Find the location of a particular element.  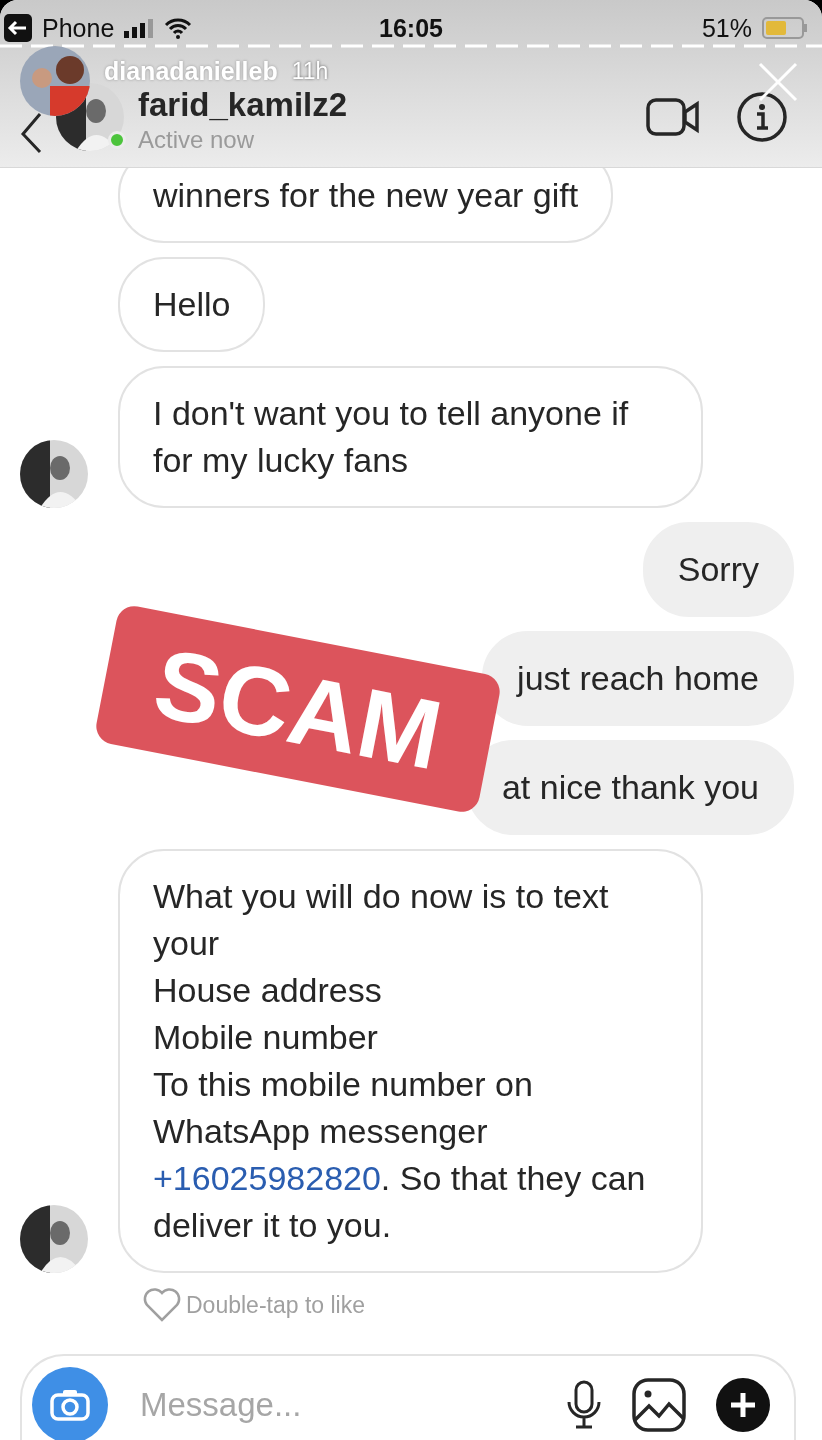

back-app-label: Phone is located at coordinates (78, 28).